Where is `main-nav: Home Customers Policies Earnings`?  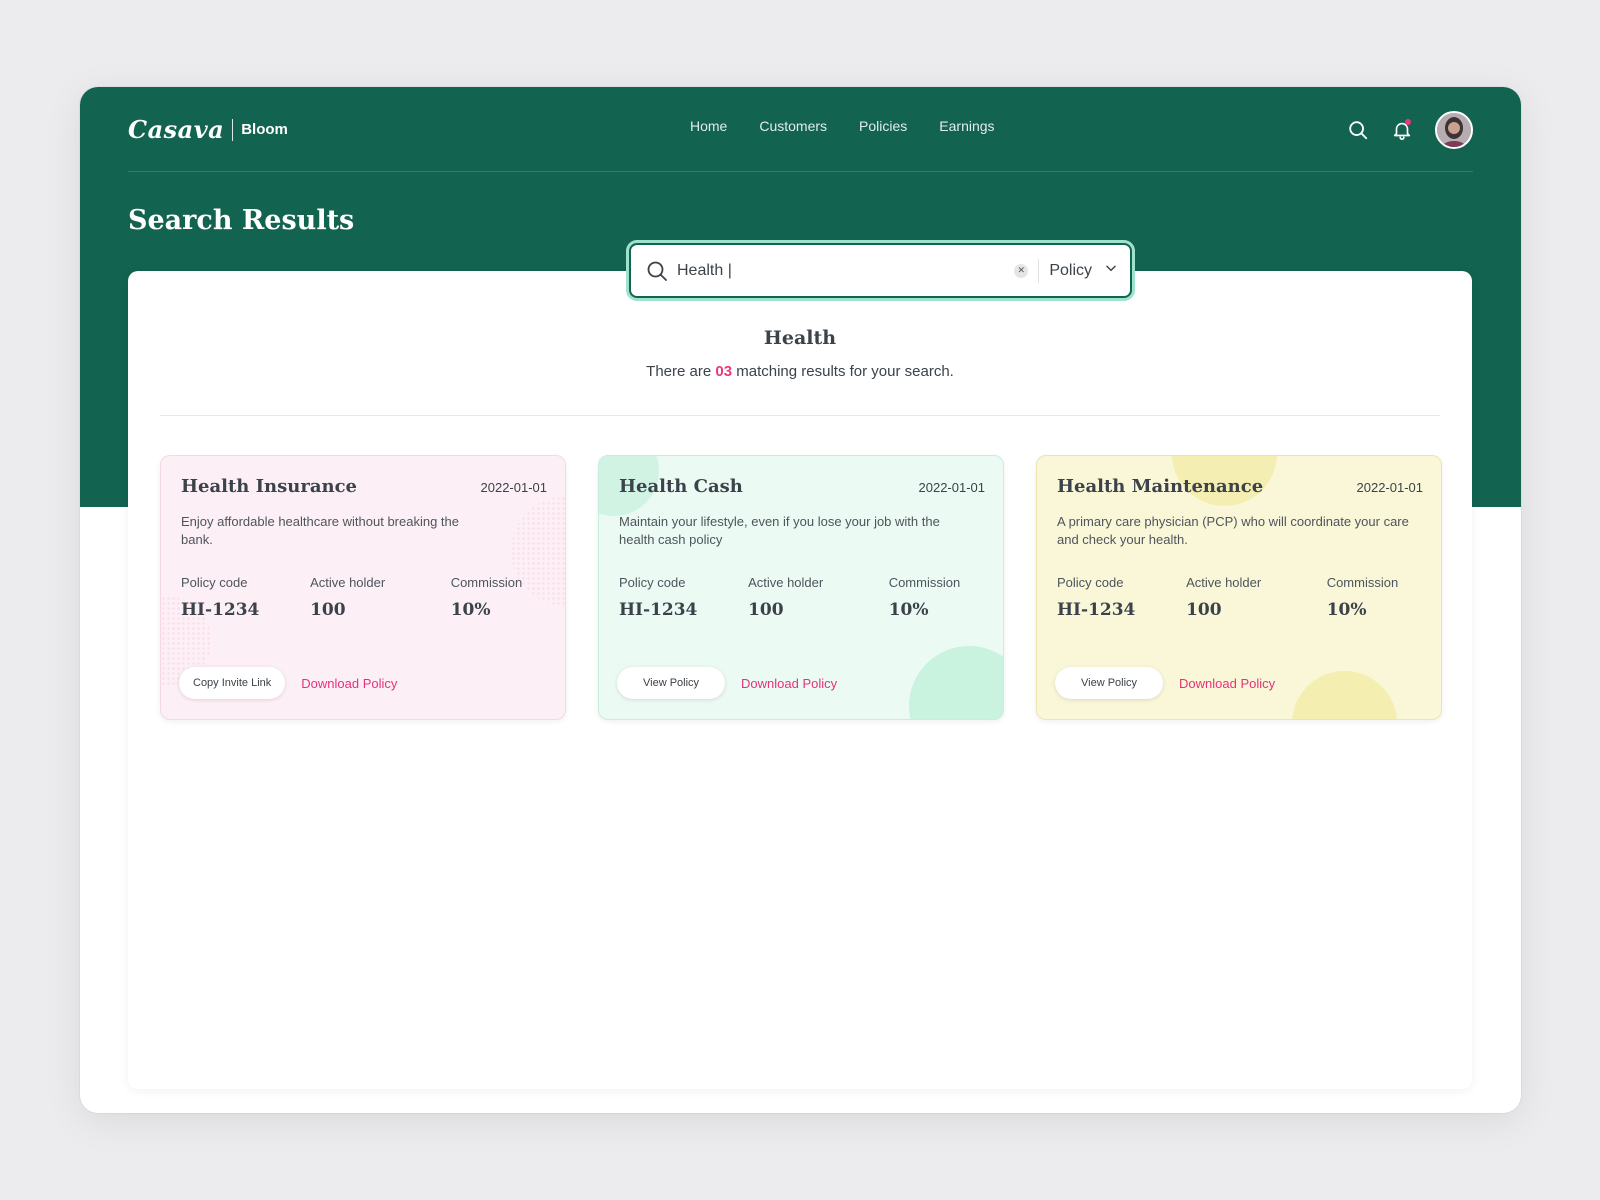 main-nav: Home Customers Policies Earnings is located at coordinates (842, 126).